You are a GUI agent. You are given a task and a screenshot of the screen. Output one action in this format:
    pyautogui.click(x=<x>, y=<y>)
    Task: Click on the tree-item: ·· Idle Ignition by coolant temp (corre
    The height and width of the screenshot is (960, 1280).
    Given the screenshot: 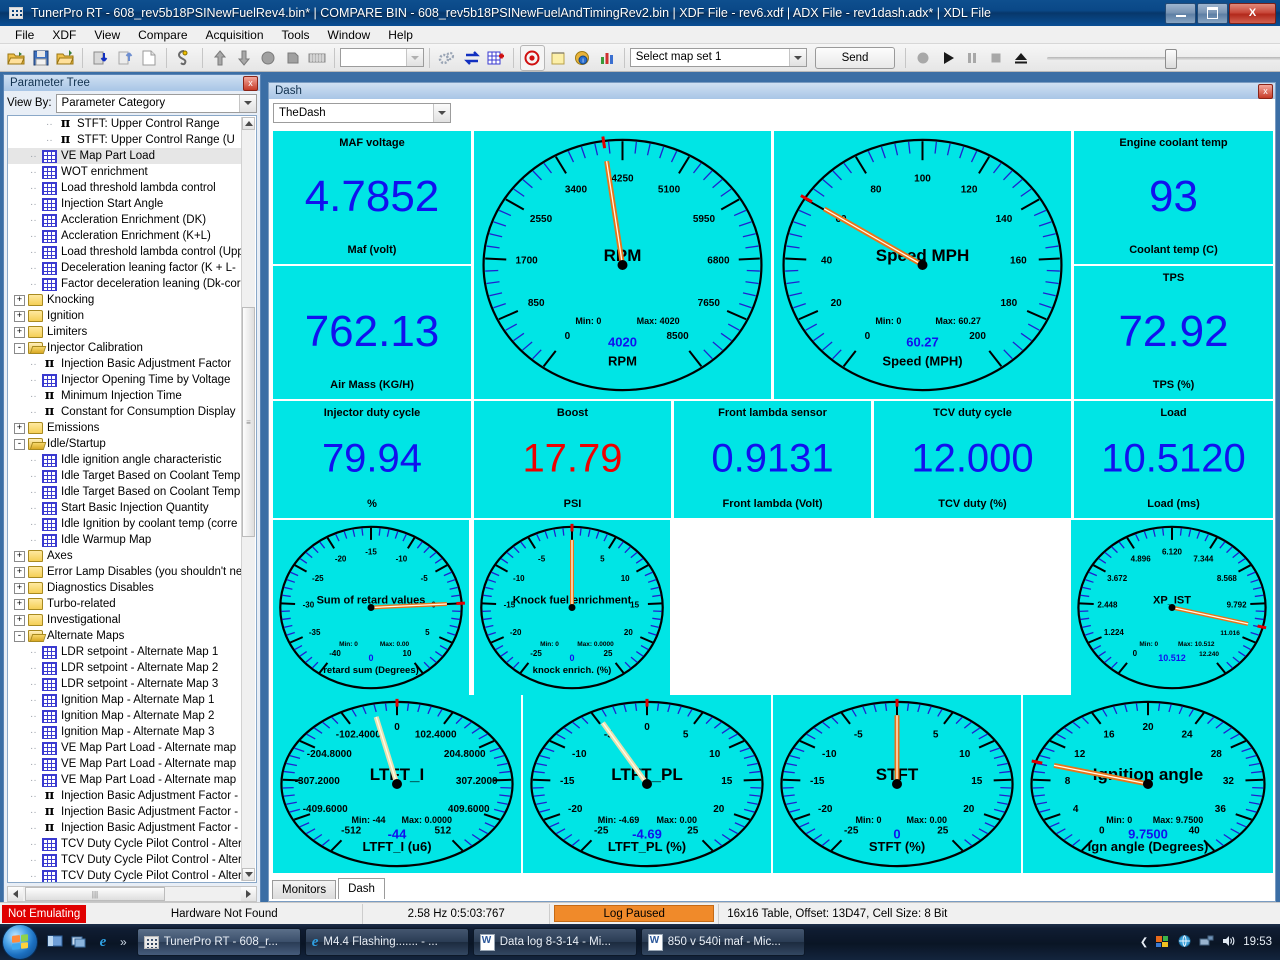 What is the action you would take?
    pyautogui.click(x=125, y=524)
    